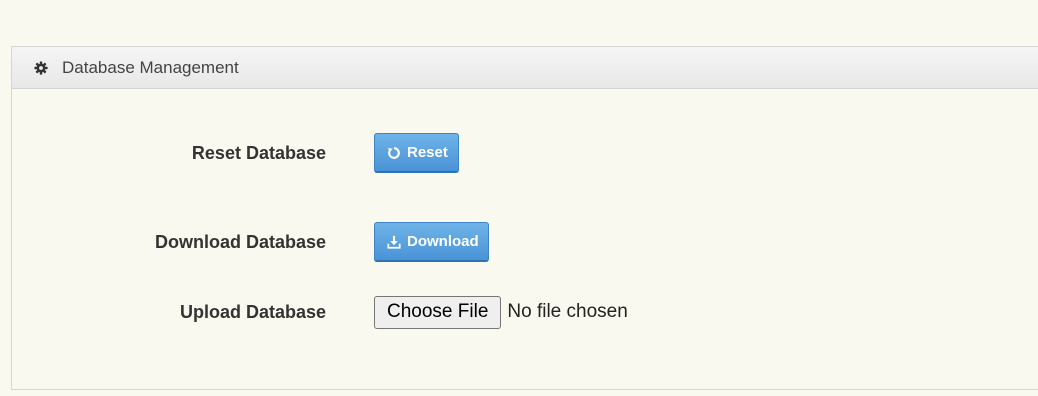 This screenshot has height=396, width=1038. Describe the element at coordinates (438, 312) in the screenshot. I see `choose-file-button: Choose File` at that location.